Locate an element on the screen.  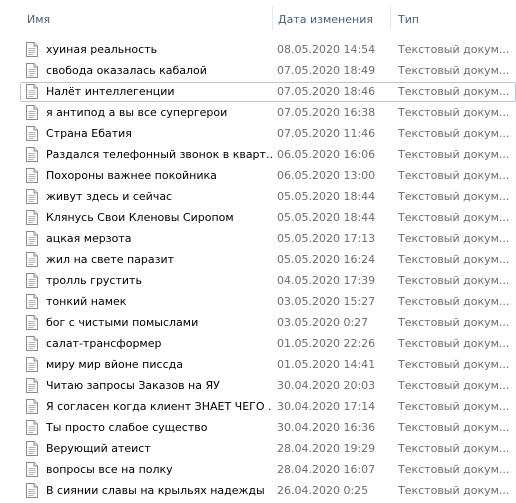
file-date-modified: 28.04.2020 19:29 is located at coordinates (326, 448).